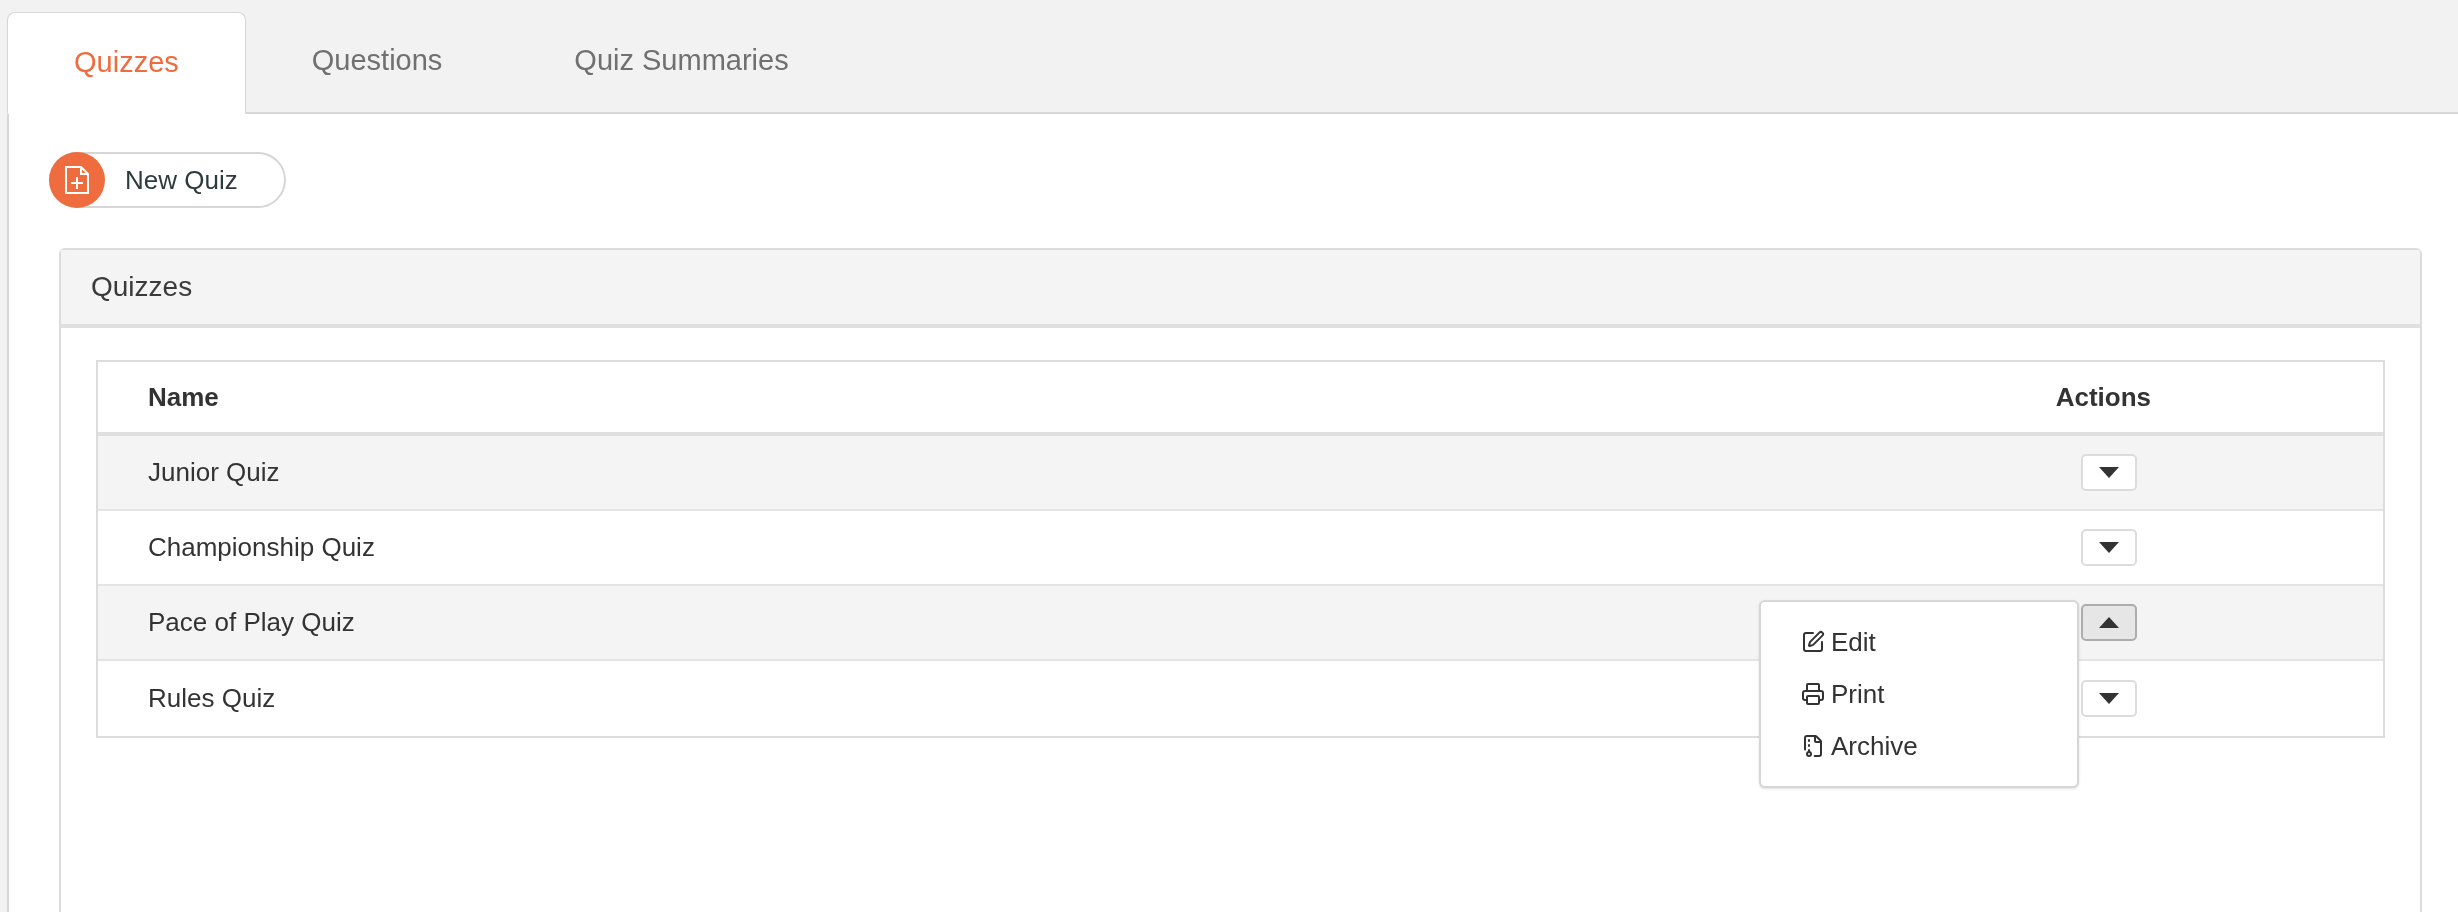 This screenshot has height=912, width=2458. Describe the element at coordinates (1813, 642) in the screenshot. I see `edit-icon` at that location.